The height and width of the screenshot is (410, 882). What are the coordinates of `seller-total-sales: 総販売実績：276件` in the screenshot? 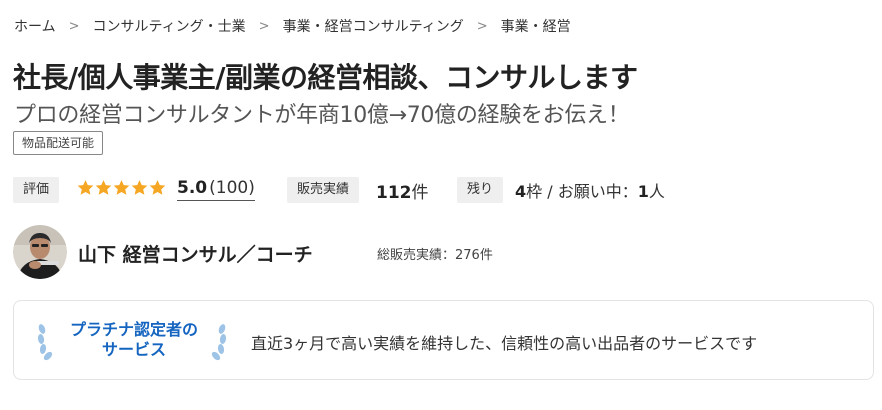 It's located at (435, 255).